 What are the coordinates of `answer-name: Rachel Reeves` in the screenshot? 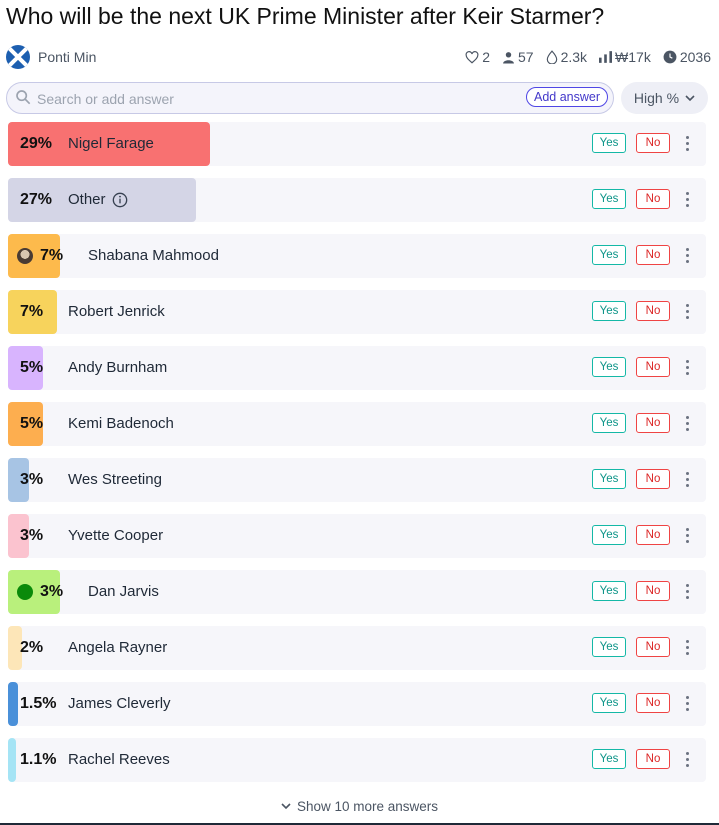 It's located at (119, 760).